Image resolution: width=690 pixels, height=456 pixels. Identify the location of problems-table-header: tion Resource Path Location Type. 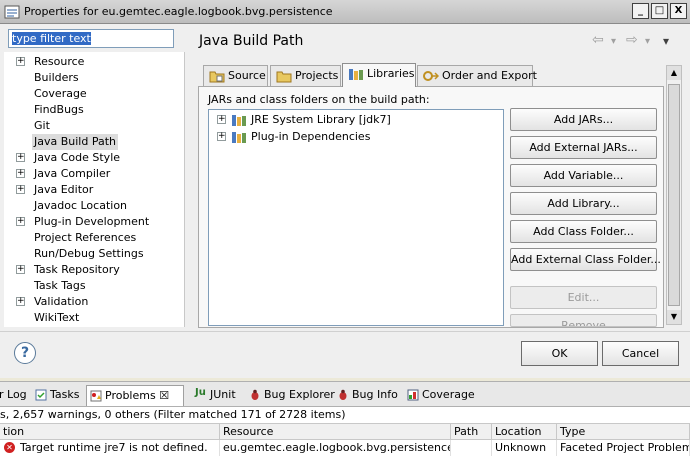
(345, 431).